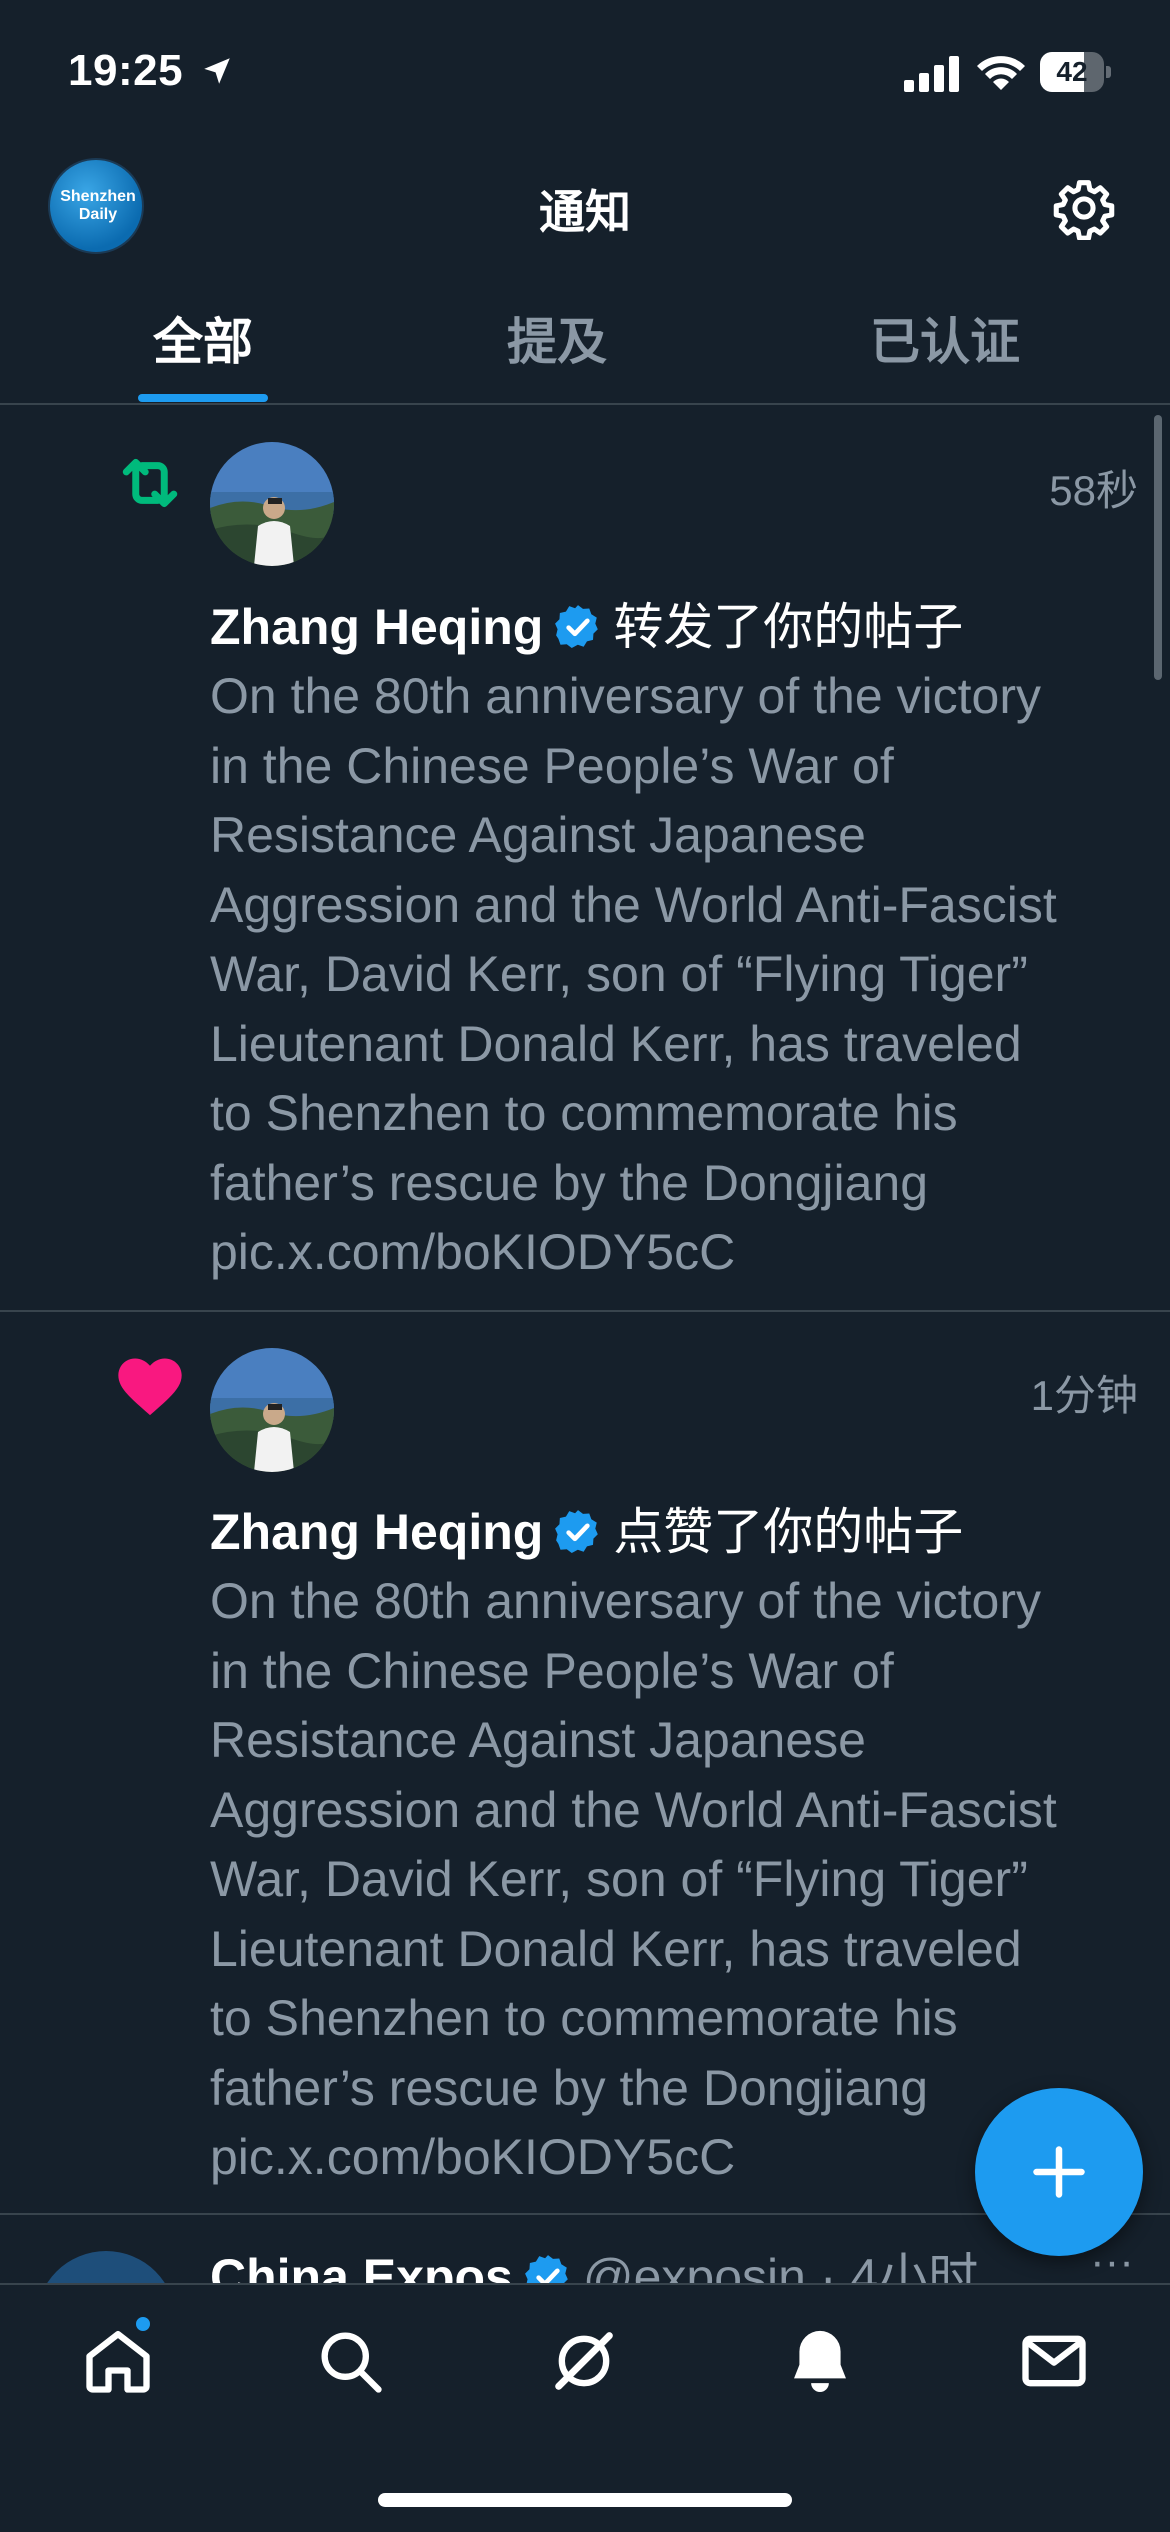 This screenshot has height=2532, width=1170. I want to click on notification-time: 58秒, so click(1093, 490).